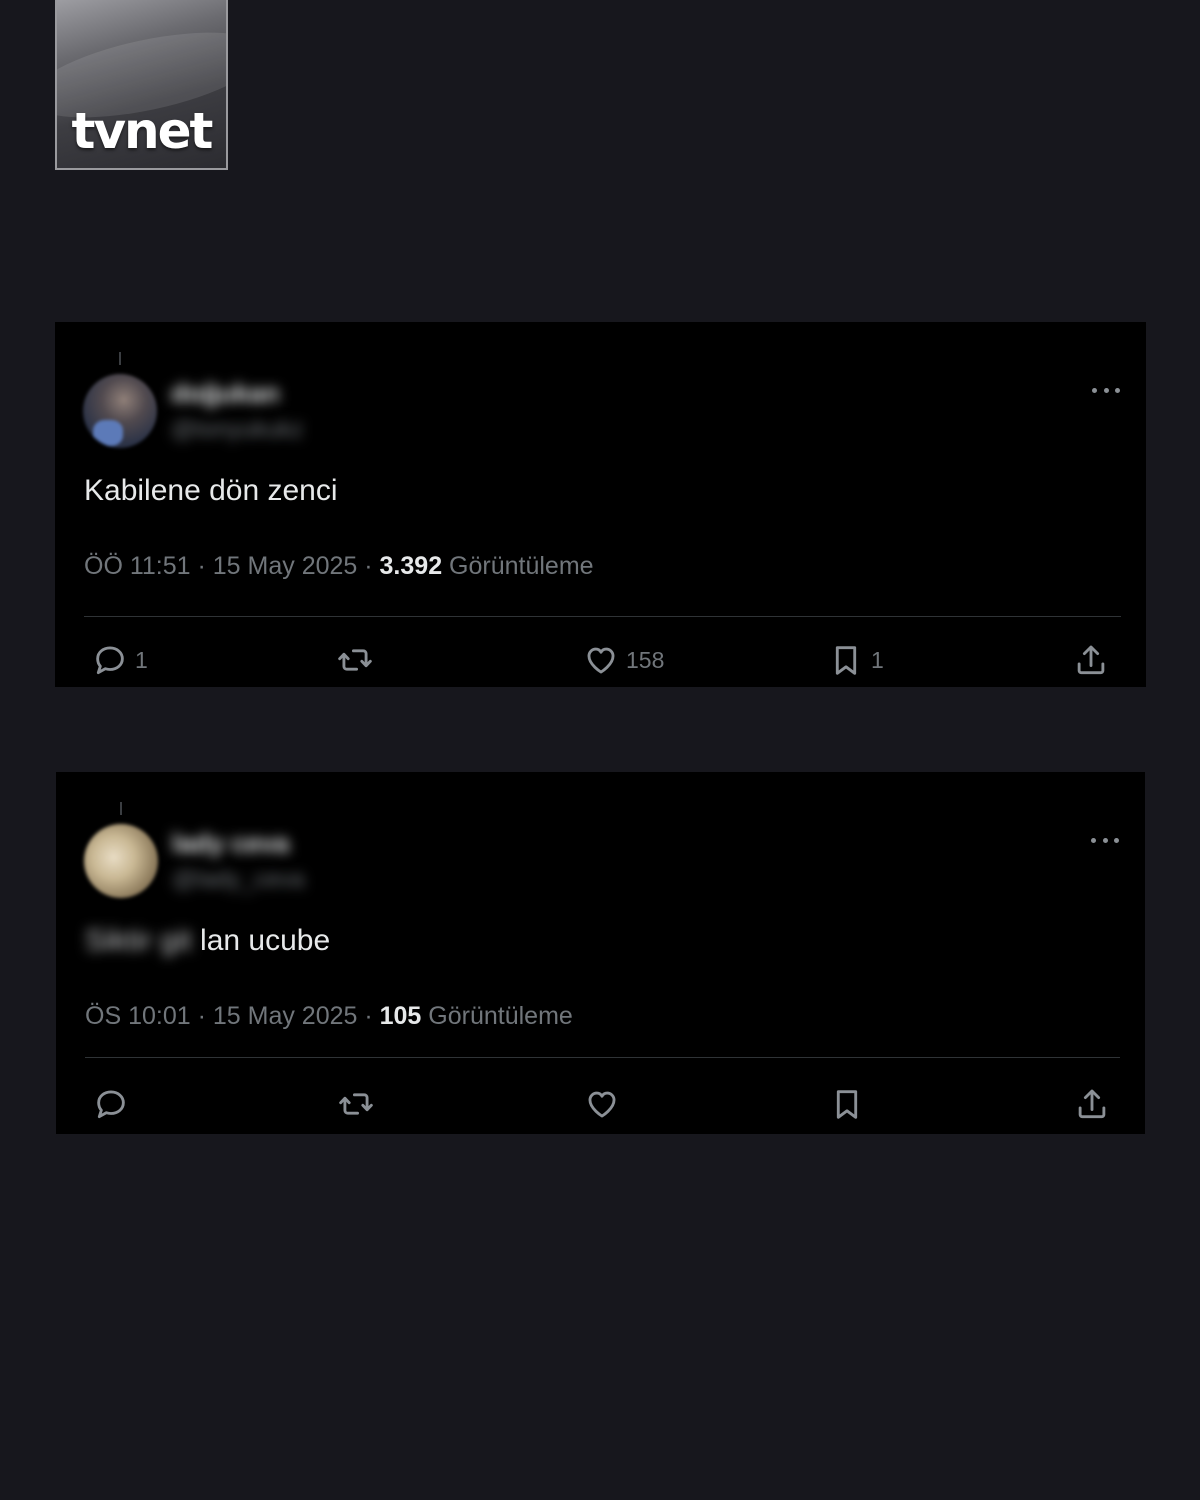 This screenshot has width=1200, height=1500. I want to click on tweet-meta: ÖS 10:01 · 15 May 2025 · 105 Görüntüleme, so click(329, 1016).